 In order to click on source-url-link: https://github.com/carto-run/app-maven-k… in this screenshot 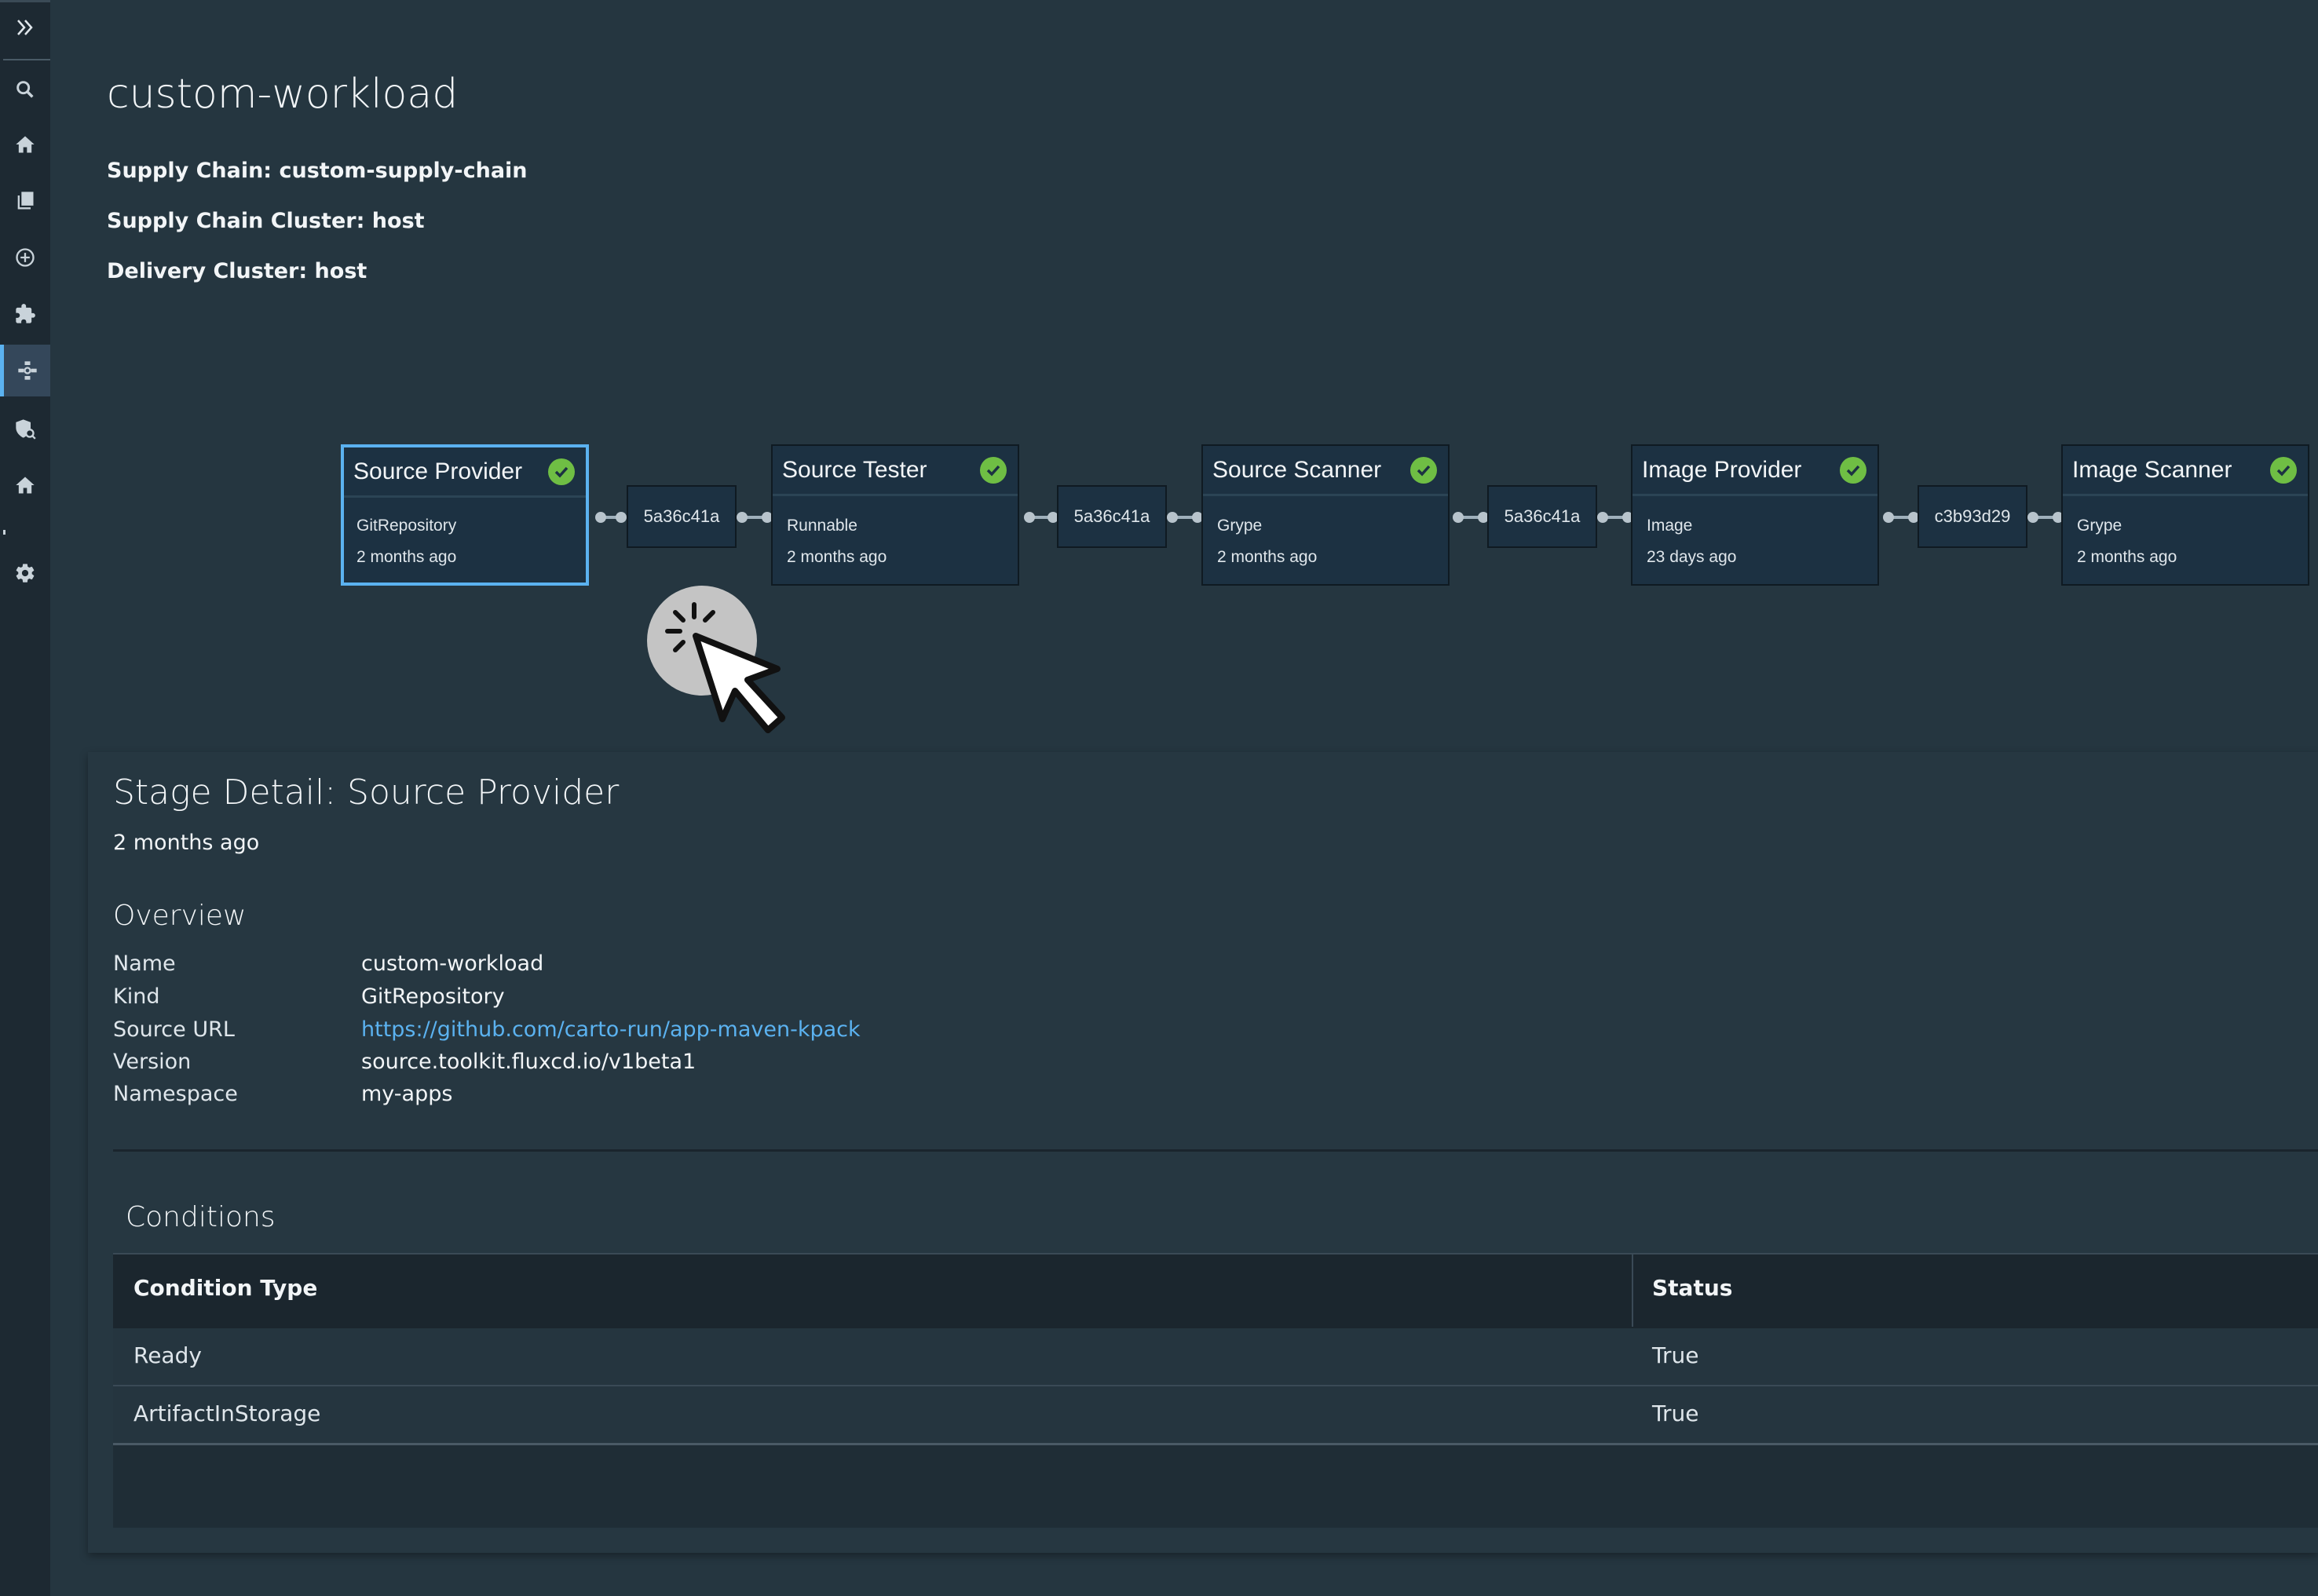, I will do `click(611, 1029)`.